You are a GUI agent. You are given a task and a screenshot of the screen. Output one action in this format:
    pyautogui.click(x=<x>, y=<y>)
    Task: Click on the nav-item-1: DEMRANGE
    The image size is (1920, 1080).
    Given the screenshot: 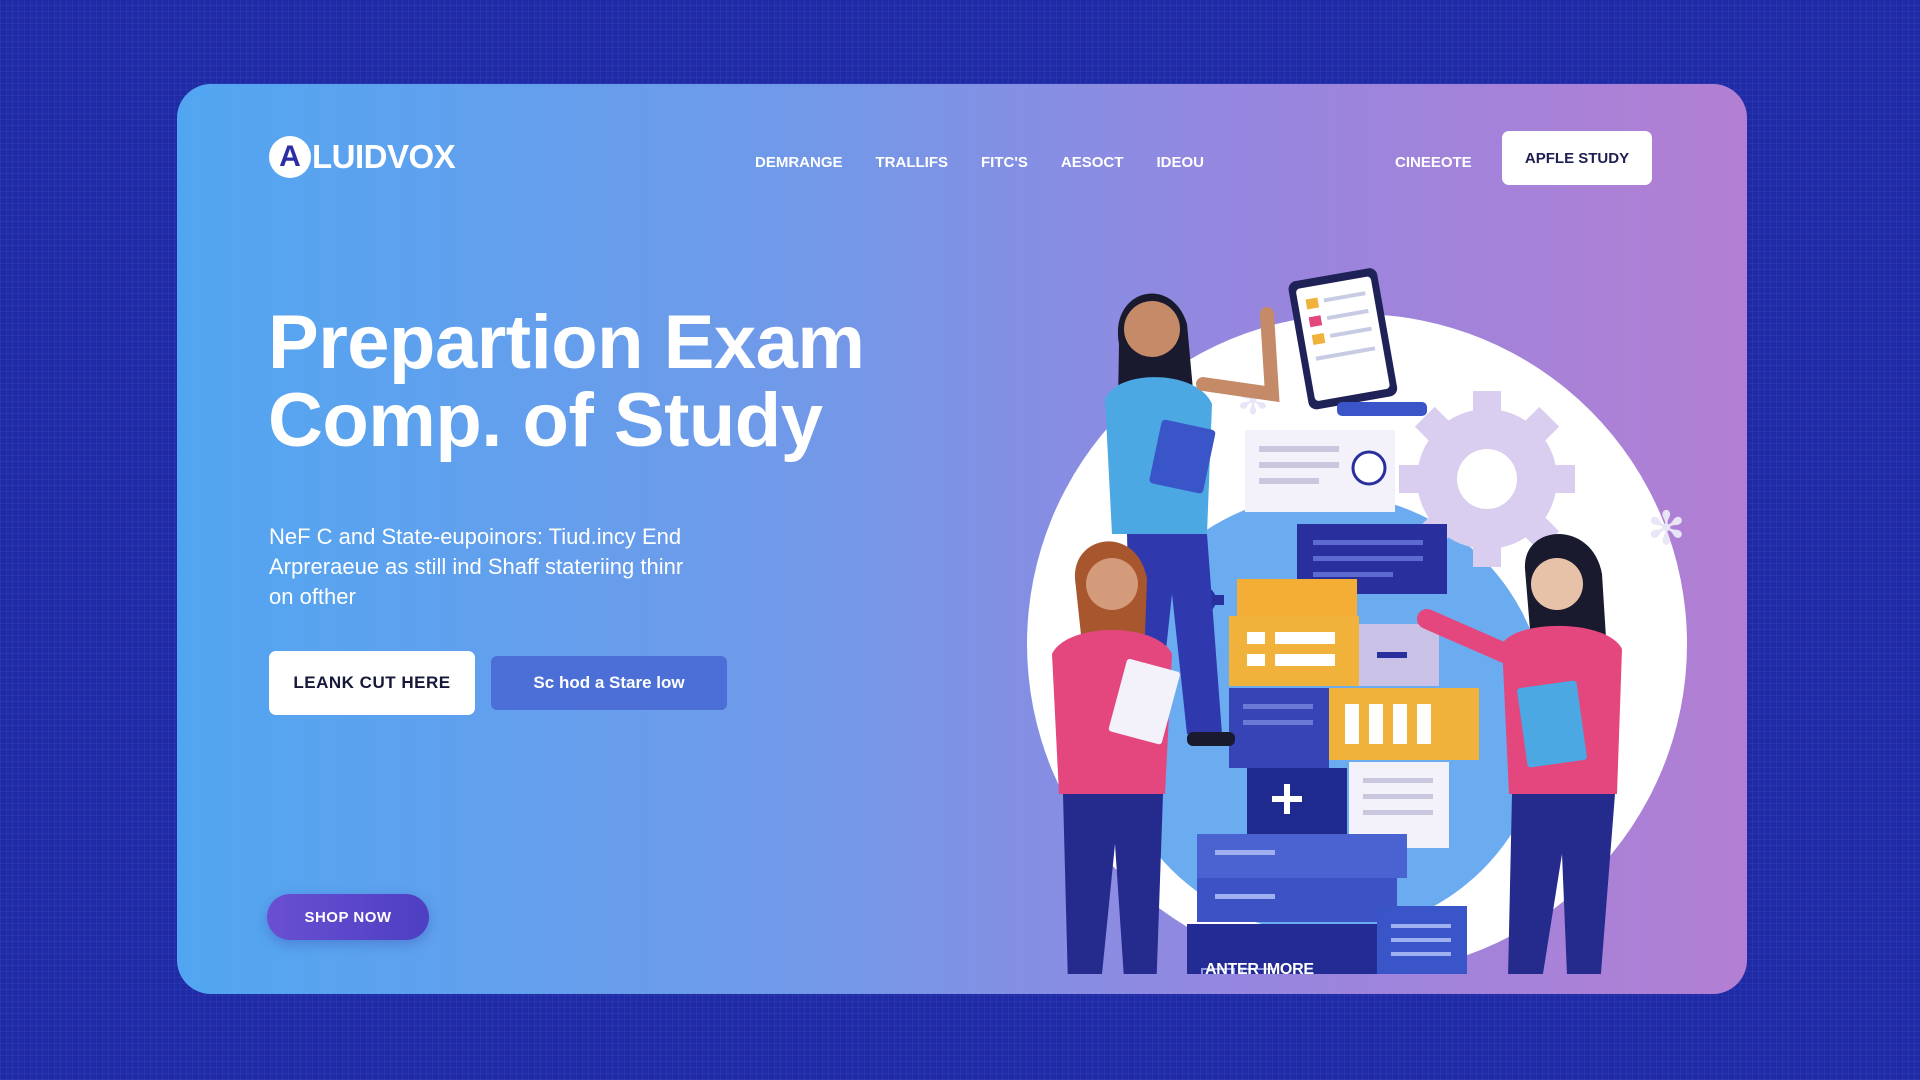 What is the action you would take?
    pyautogui.click(x=799, y=162)
    